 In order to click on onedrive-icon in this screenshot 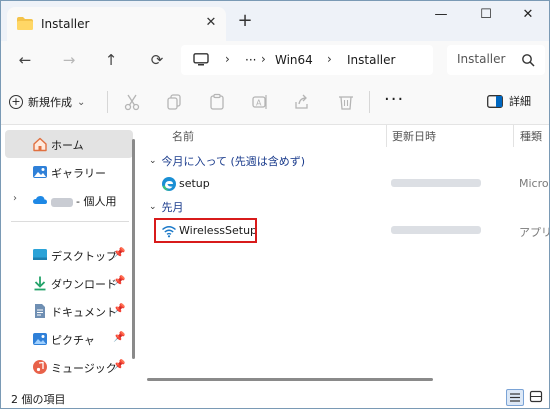, I will do `click(40, 200)`.